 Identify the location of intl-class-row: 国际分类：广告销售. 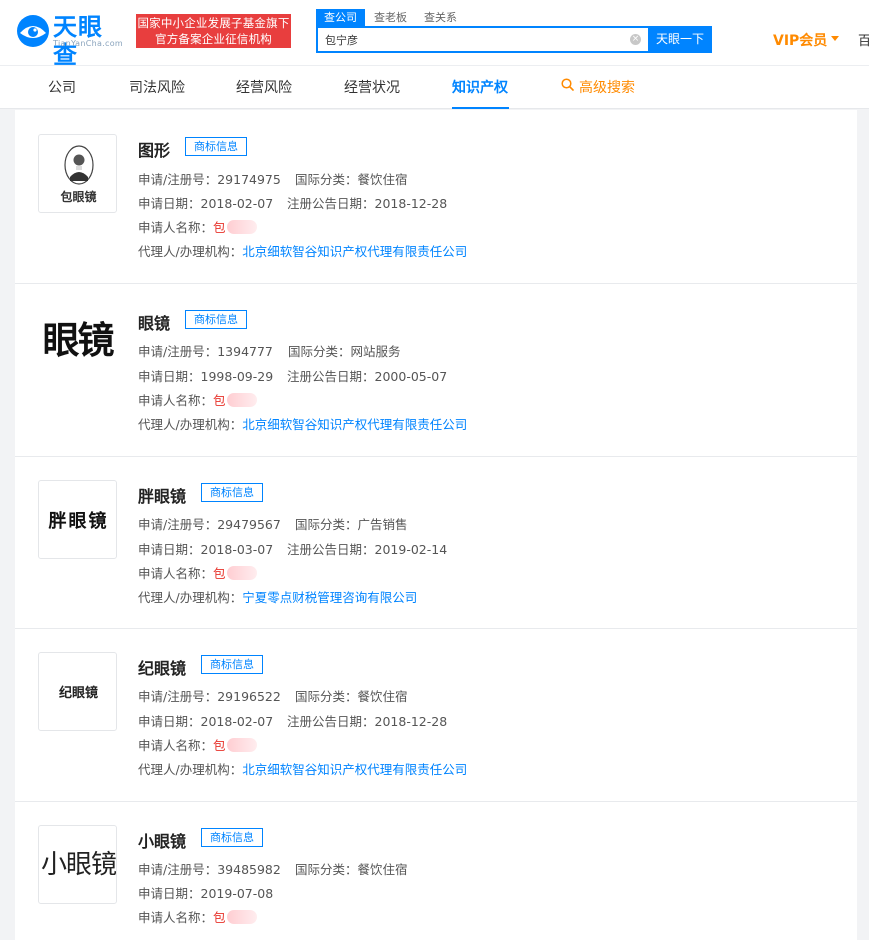
(351, 525).